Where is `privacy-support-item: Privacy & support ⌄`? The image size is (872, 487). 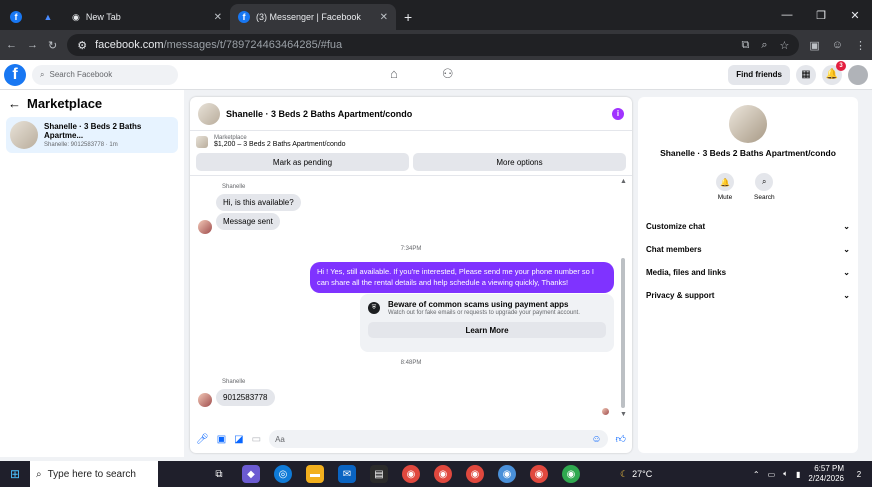
privacy-support-item: Privacy & support ⌄ is located at coordinates (748, 295).